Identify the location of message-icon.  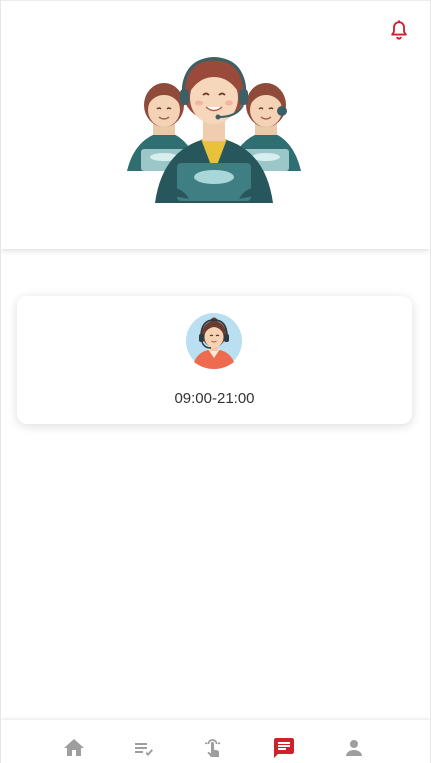
(284, 748).